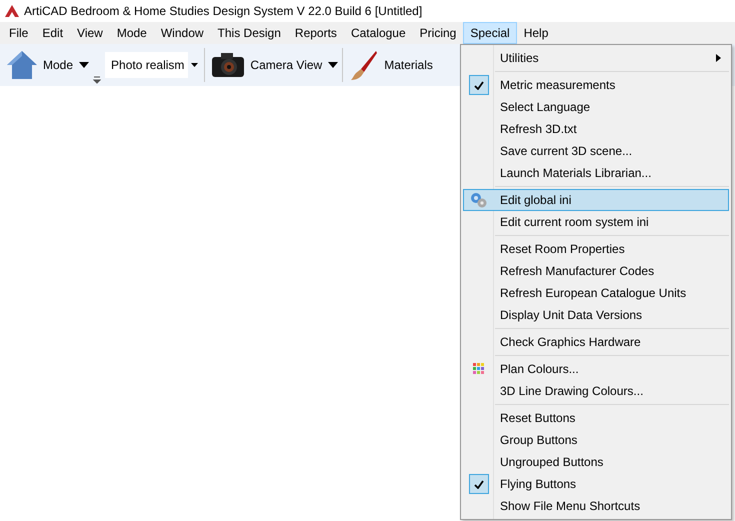 This screenshot has height=521, width=735. What do you see at coordinates (596, 342) in the screenshot?
I see `menu-item: Check Graphics Hardware` at bounding box center [596, 342].